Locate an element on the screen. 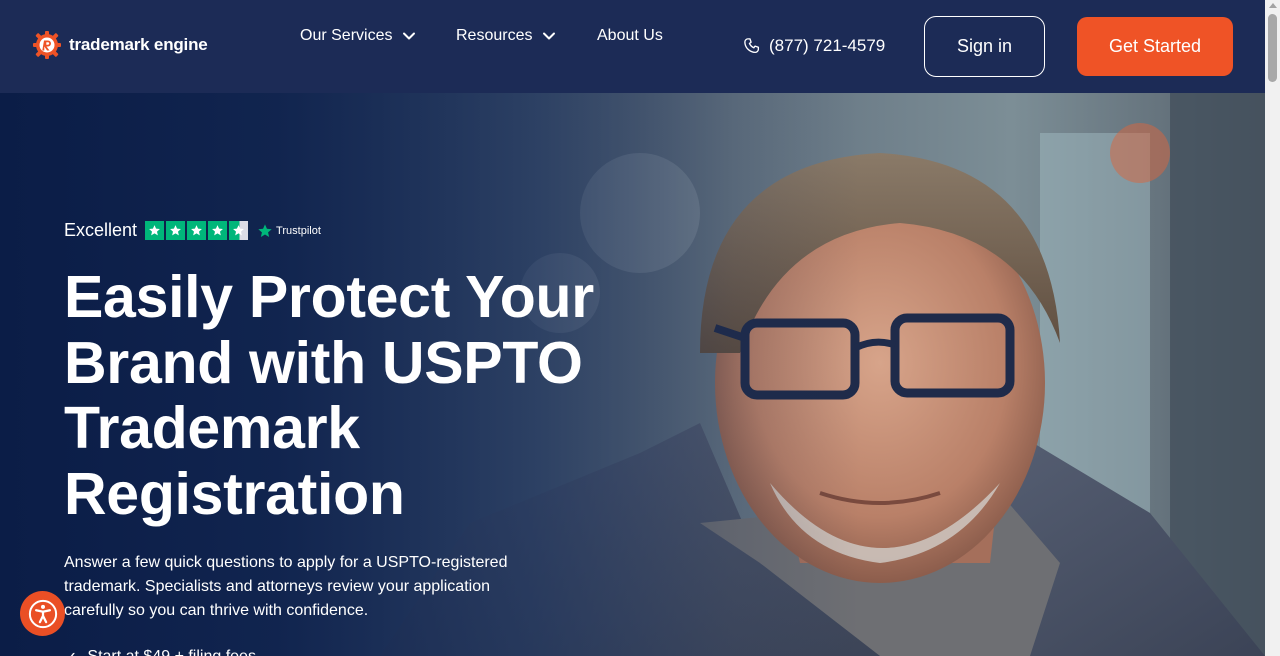 The image size is (1280, 656). hero-bullet: ✓ Start at $49 + filing fees is located at coordinates (160, 652).